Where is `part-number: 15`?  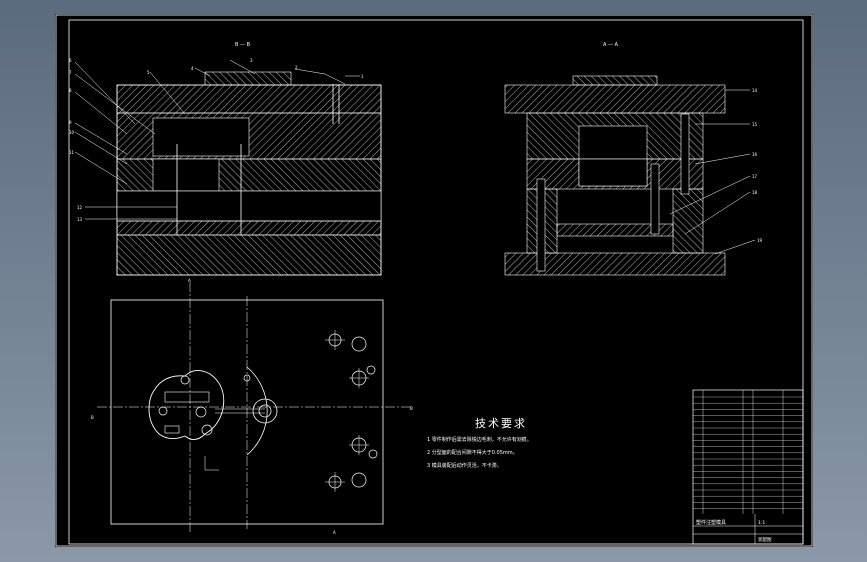
part-number: 15 is located at coordinates (755, 124).